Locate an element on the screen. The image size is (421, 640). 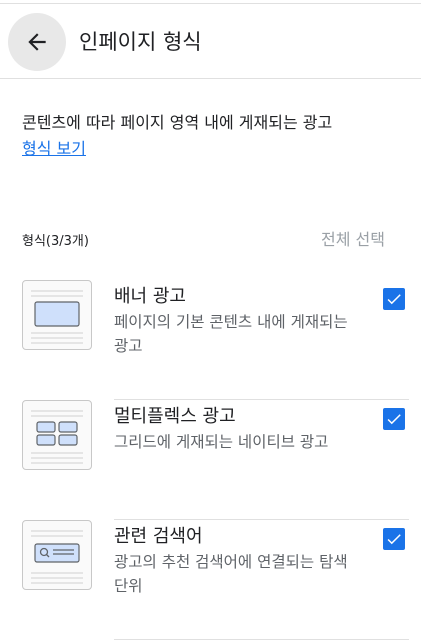
select-all-button: 전체 선택 is located at coordinates (353, 238).